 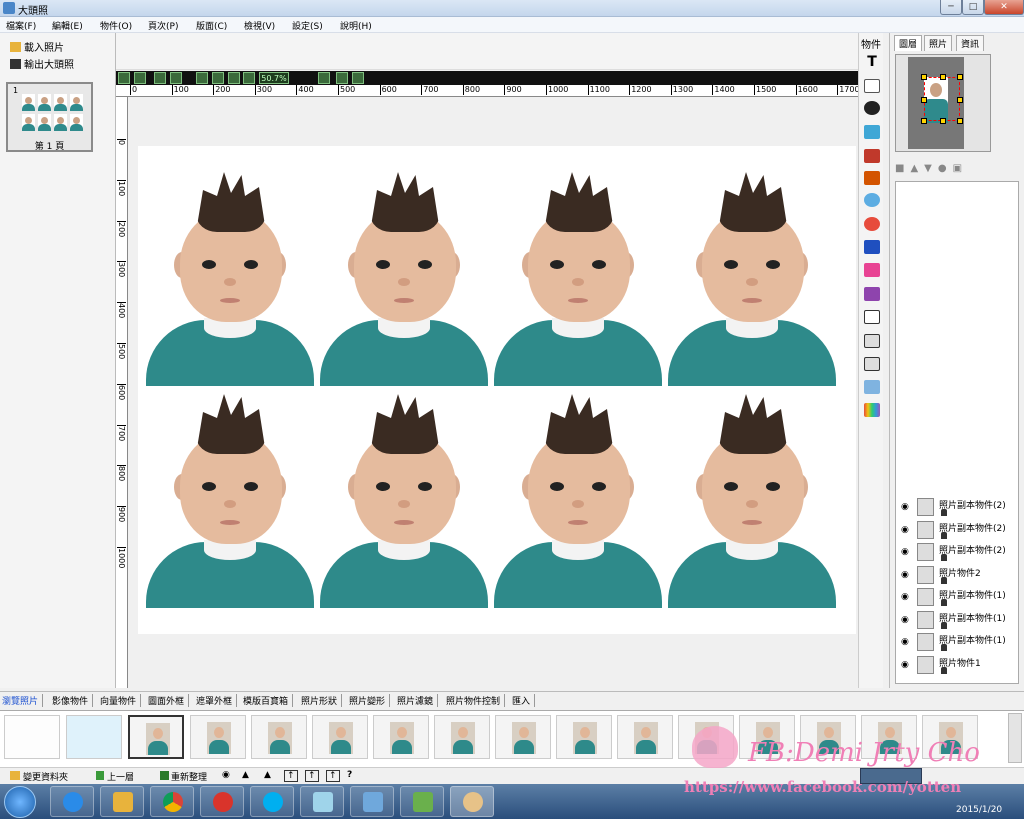 What do you see at coordinates (908, 43) in the screenshot?
I see `tab-layers: 圖層` at bounding box center [908, 43].